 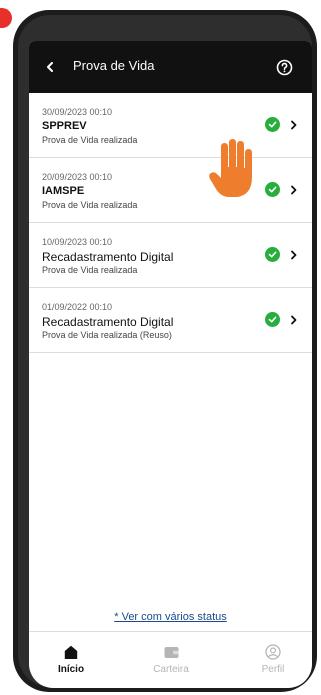 I want to click on page-title: Prova de Vida, so click(x=114, y=65).